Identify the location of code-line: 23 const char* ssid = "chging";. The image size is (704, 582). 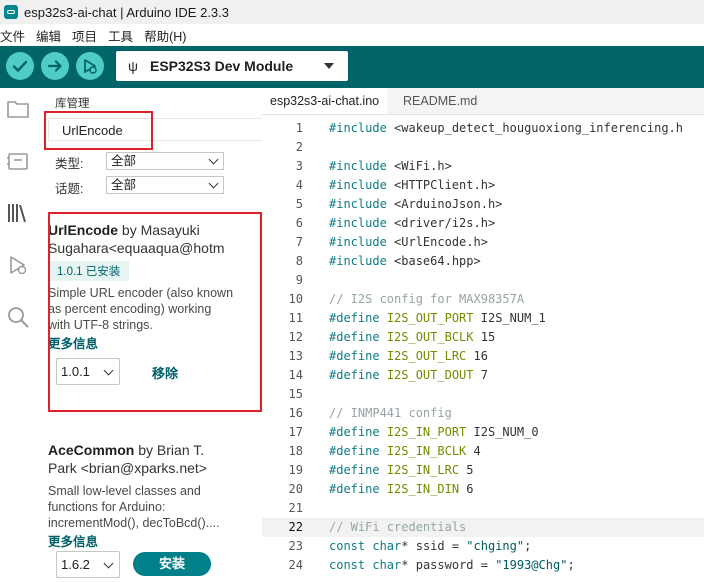
(483, 546).